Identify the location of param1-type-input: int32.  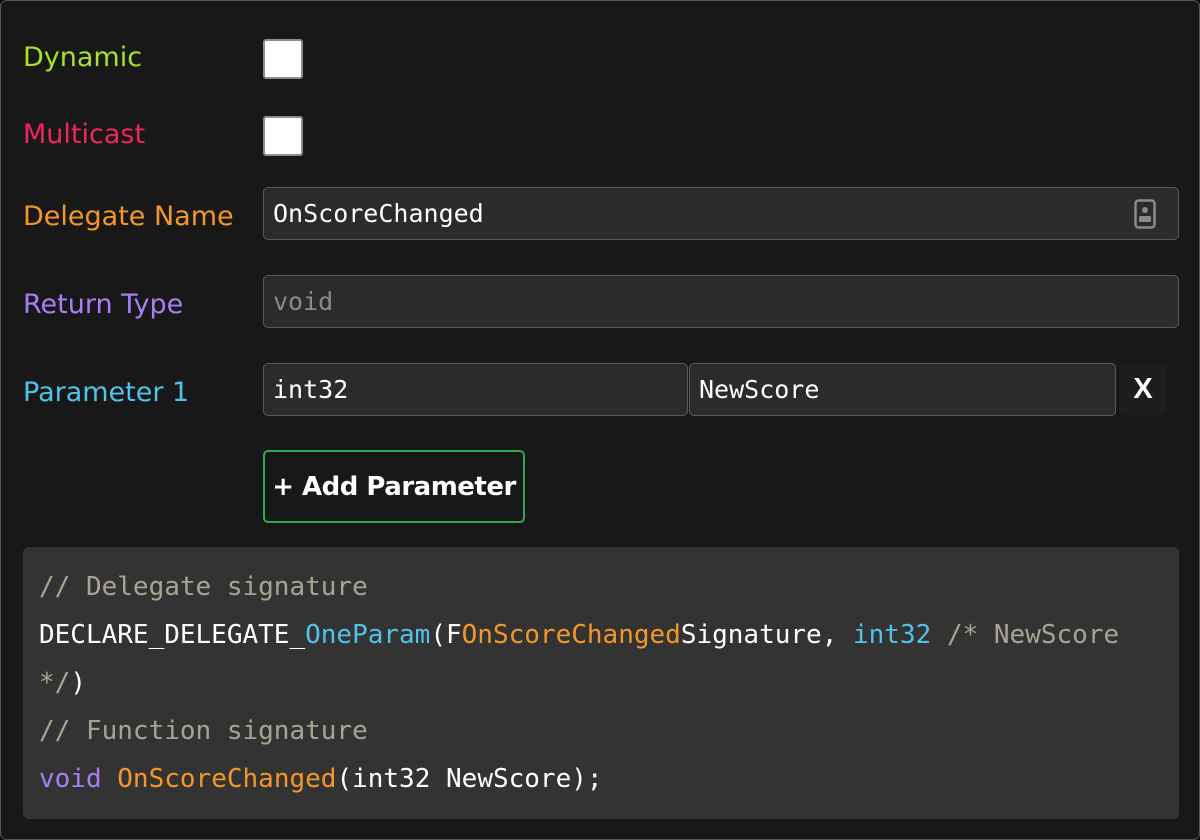
(475, 389).